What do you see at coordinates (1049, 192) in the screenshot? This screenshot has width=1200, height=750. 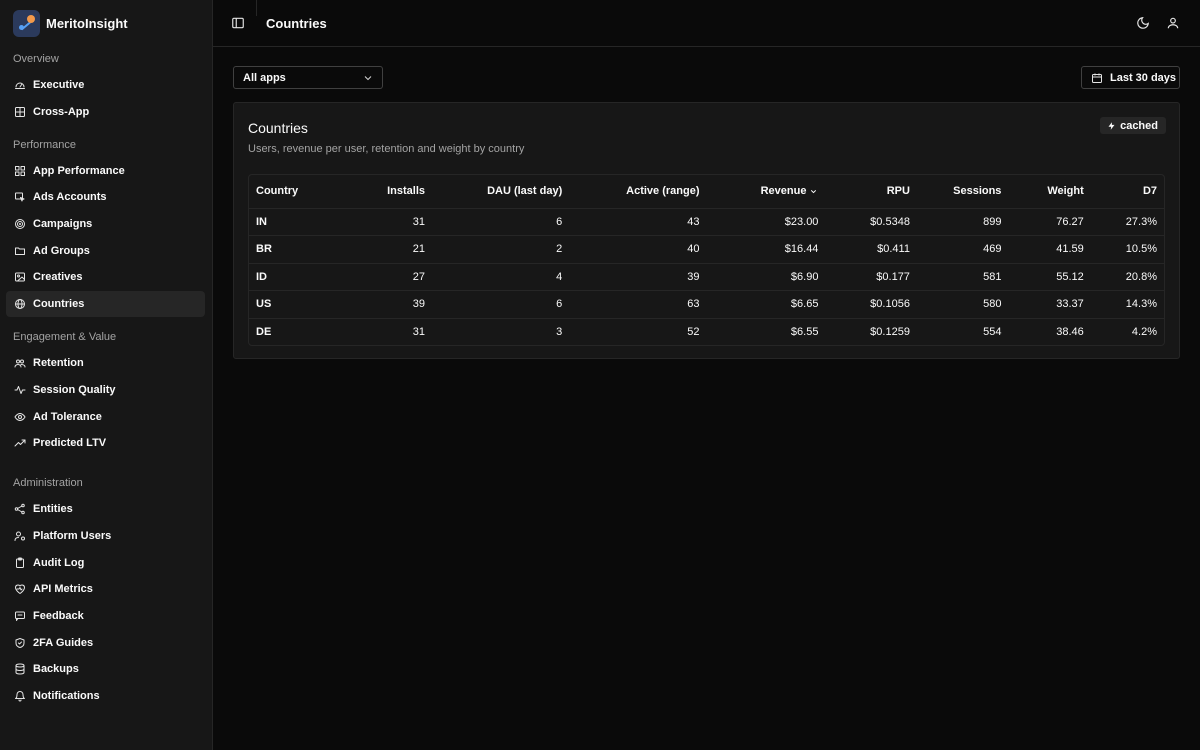 I see `column-header-weight: Weight` at bounding box center [1049, 192].